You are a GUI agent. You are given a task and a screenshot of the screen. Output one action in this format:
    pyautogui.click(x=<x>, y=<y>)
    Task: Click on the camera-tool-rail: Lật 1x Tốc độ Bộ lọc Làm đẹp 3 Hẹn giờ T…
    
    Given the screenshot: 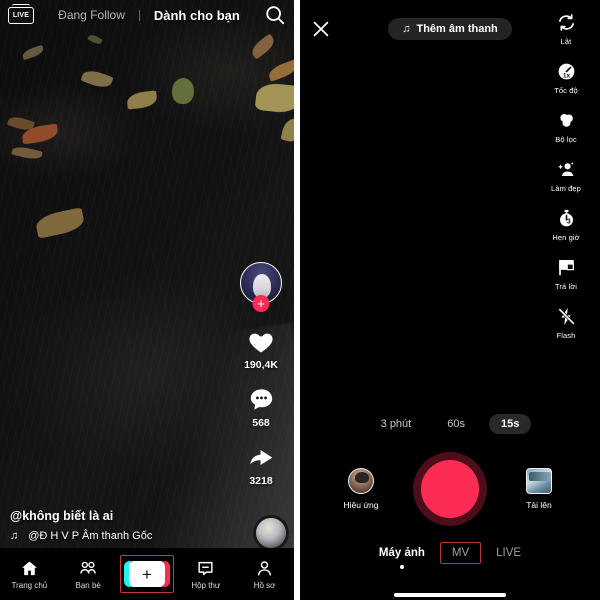 What is the action you would take?
    pyautogui.click(x=566, y=181)
    